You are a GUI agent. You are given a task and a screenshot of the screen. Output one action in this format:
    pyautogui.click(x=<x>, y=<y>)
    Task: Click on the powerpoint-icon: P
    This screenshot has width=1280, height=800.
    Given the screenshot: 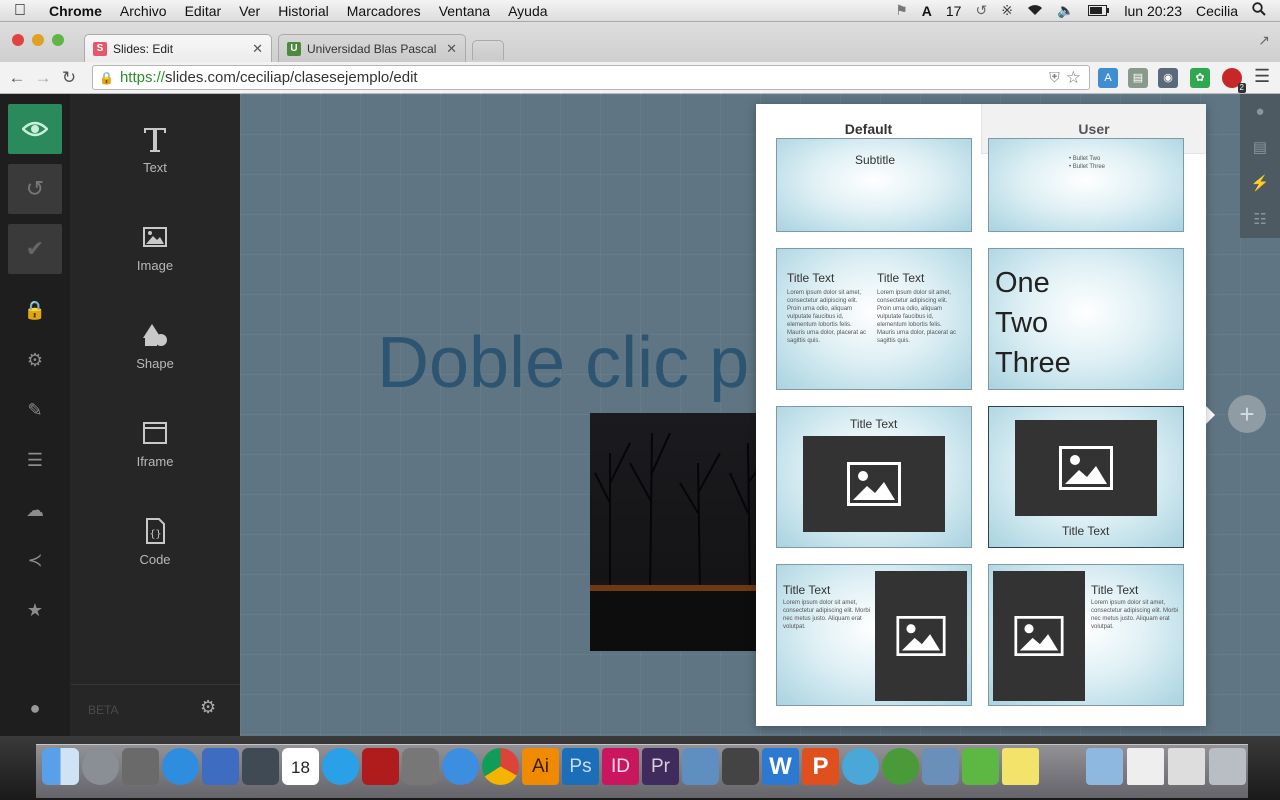 What is the action you would take?
    pyautogui.click(x=820, y=766)
    